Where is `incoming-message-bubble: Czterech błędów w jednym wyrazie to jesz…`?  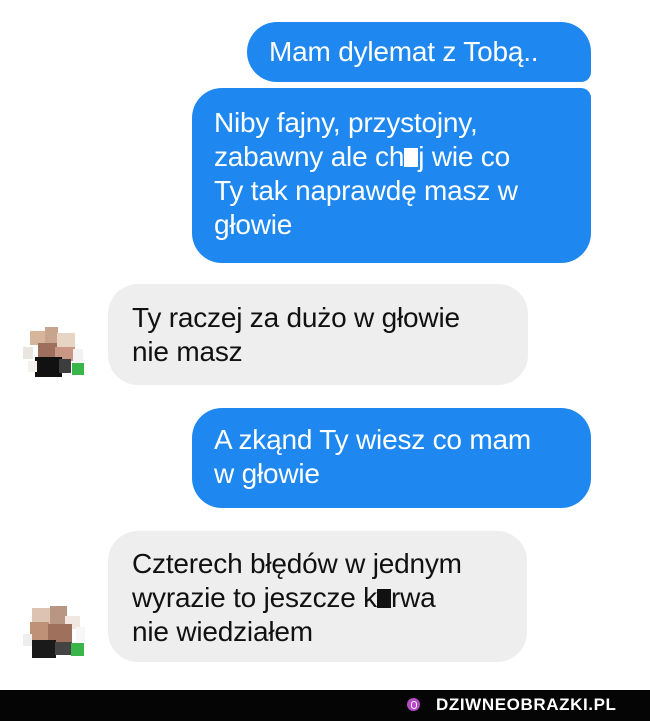
incoming-message-bubble: Czterech błędów w jednym wyrazie to jesz… is located at coordinates (317, 596).